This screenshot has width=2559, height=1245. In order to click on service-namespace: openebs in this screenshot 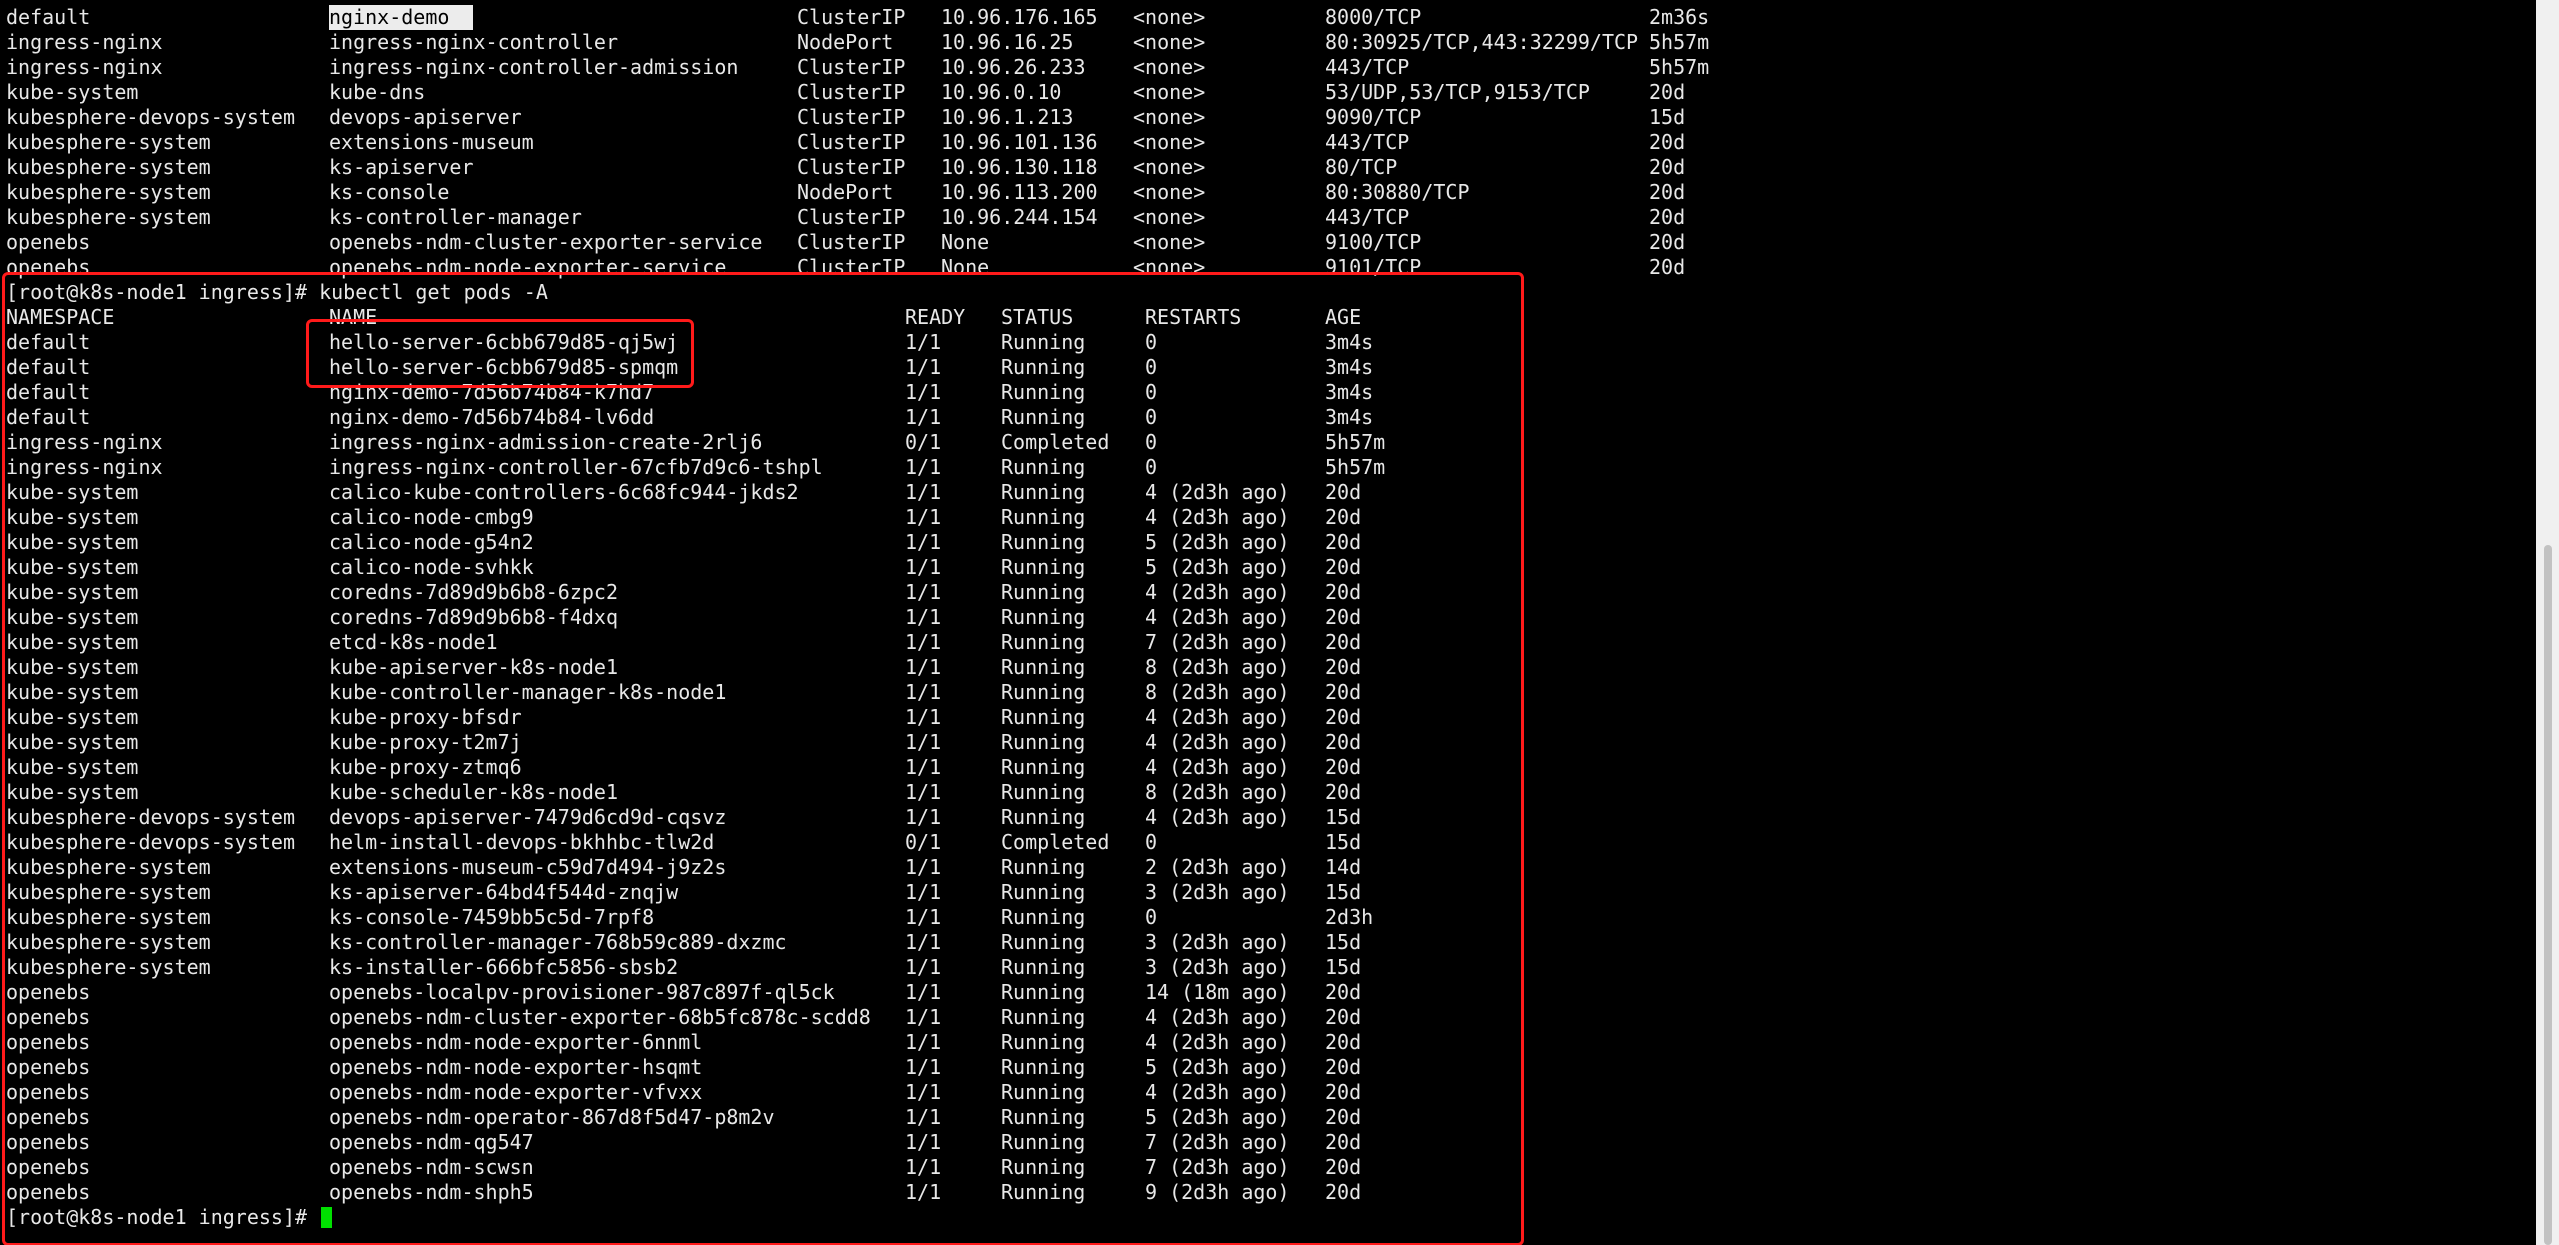, I will do `click(48, 242)`.